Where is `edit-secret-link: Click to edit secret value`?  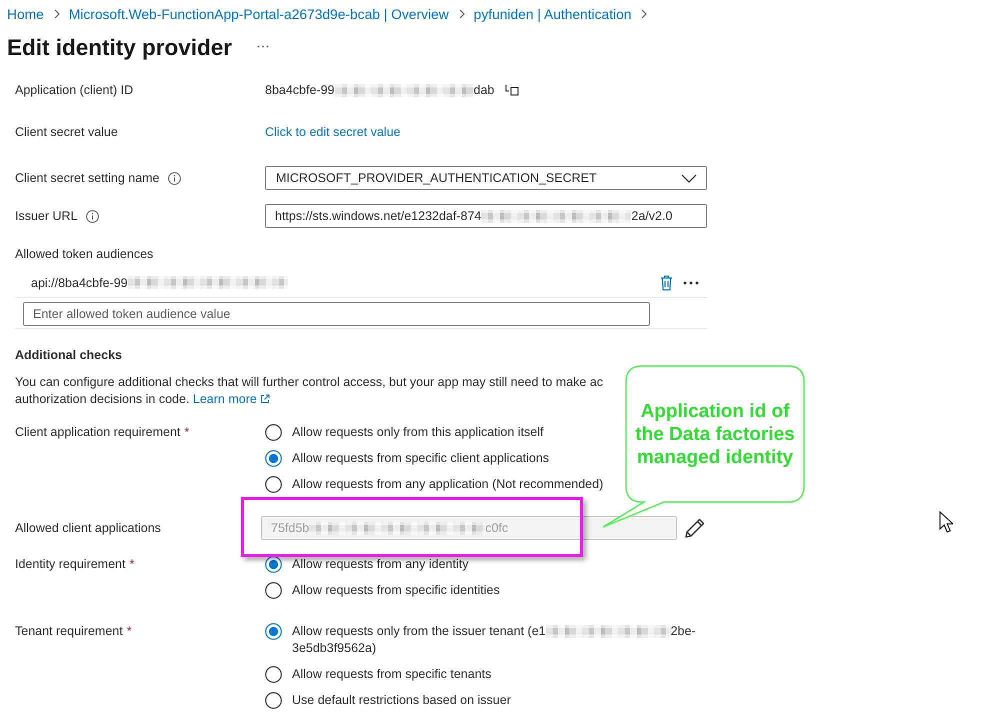 edit-secret-link: Click to edit secret value is located at coordinates (332, 132).